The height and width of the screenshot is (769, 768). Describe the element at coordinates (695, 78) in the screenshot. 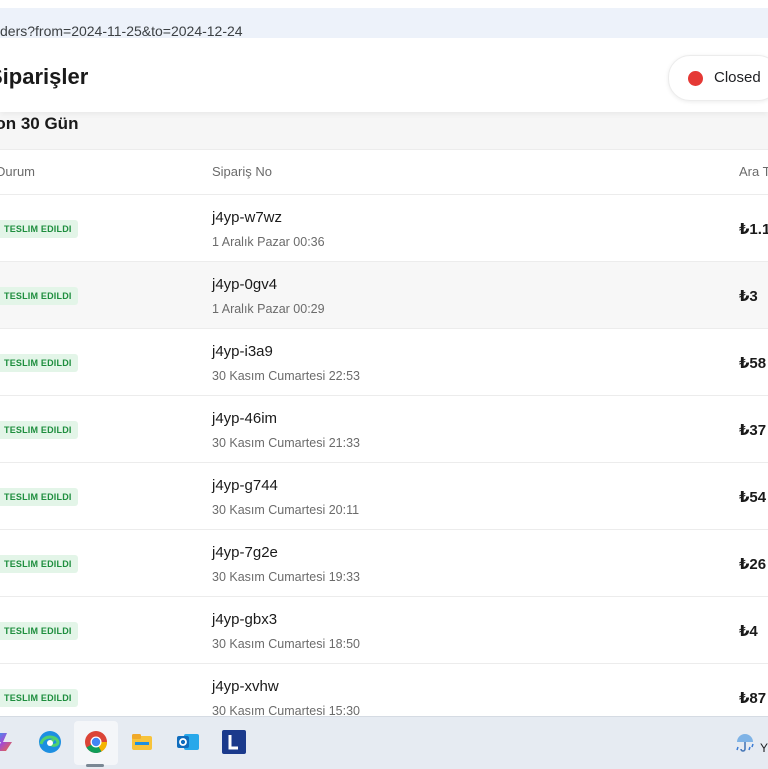

I see `status-dot-icon` at that location.